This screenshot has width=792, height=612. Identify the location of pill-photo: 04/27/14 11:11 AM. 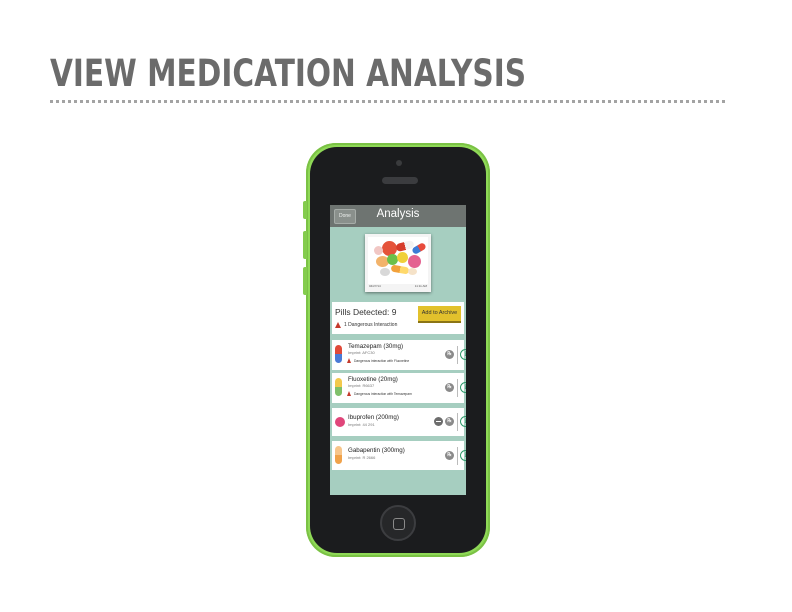
(398, 263).